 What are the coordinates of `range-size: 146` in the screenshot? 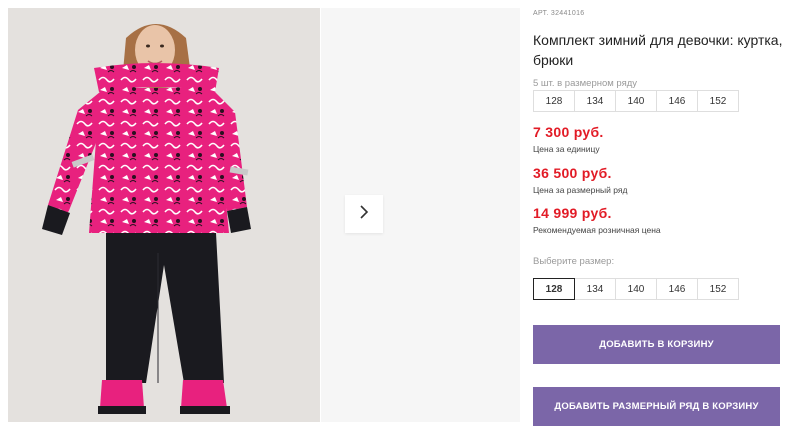 It's located at (677, 101).